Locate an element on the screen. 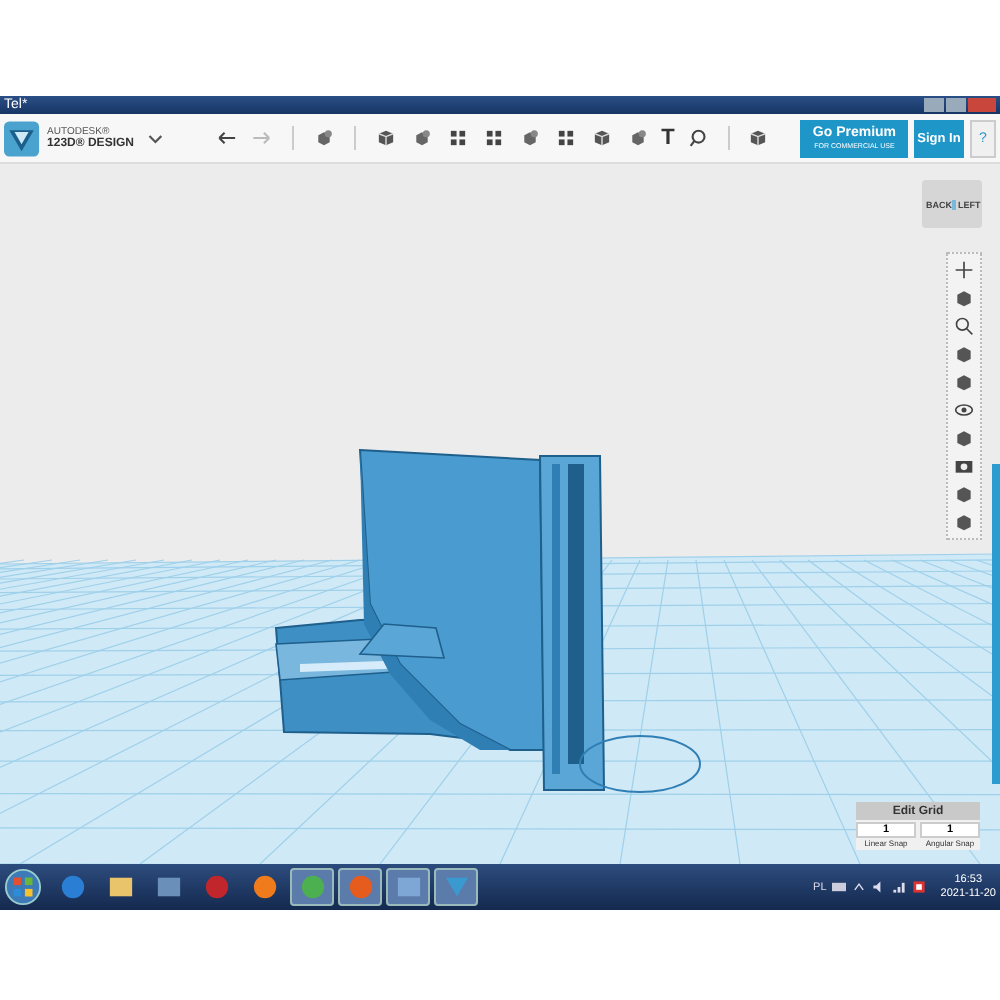 Image resolution: width=1000 pixels, height=1000 pixels. text-tool: T is located at coordinates (668, 138).